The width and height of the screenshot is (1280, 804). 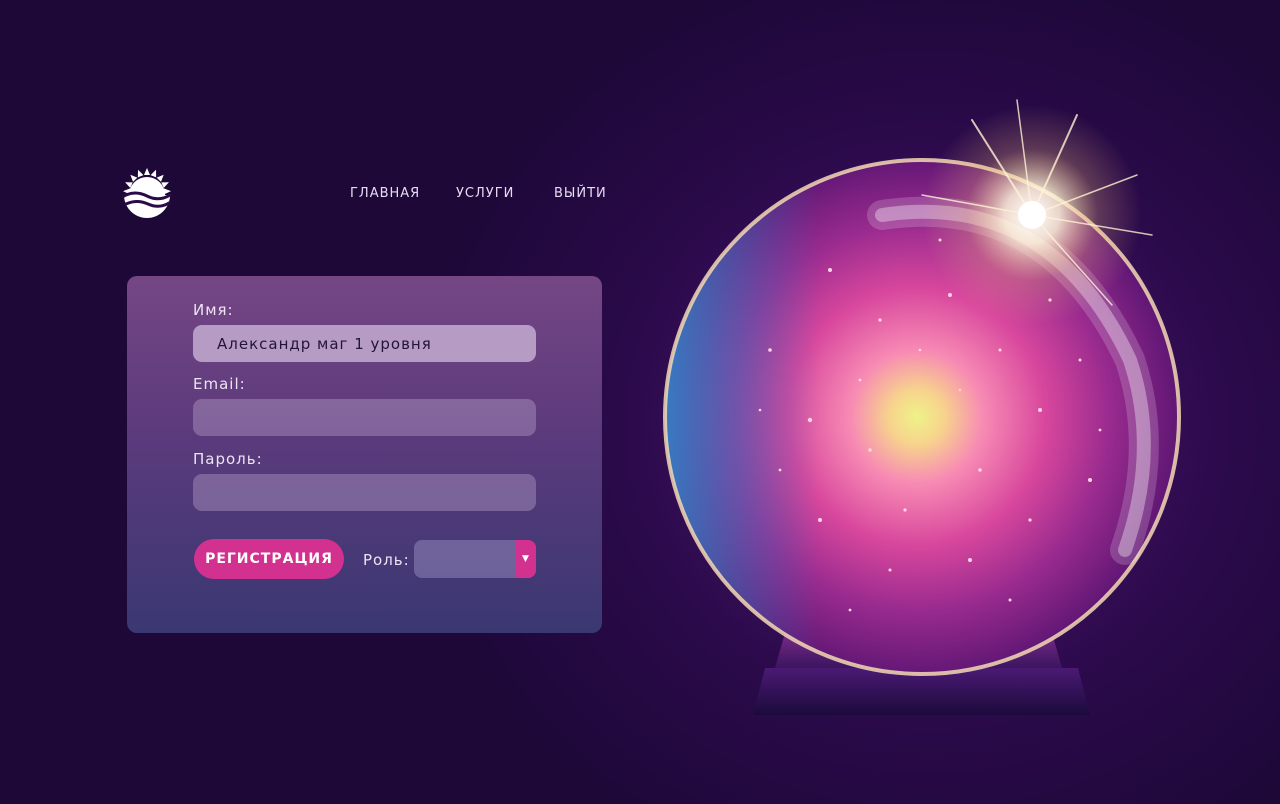 I want to click on sun-over-waves-logo-icon, so click(x=147, y=192).